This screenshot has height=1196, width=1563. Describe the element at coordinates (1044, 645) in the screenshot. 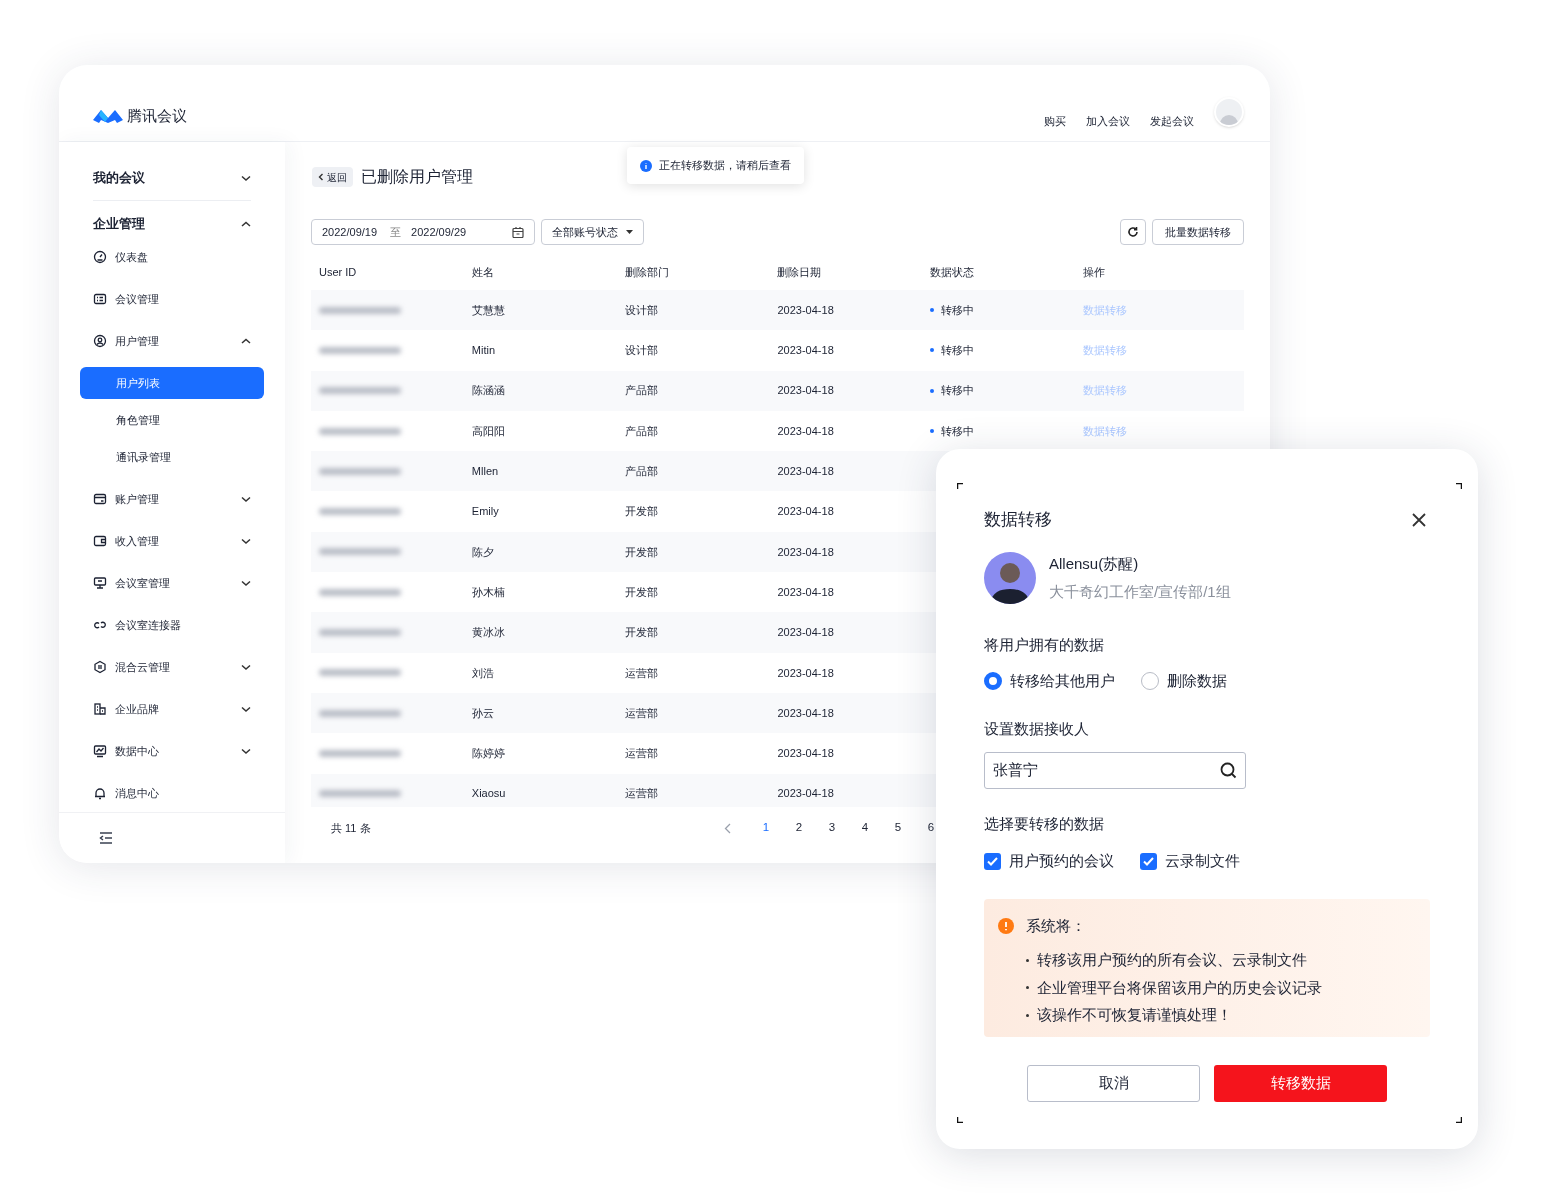

I see `section-label: 将用户拥有的数据` at that location.